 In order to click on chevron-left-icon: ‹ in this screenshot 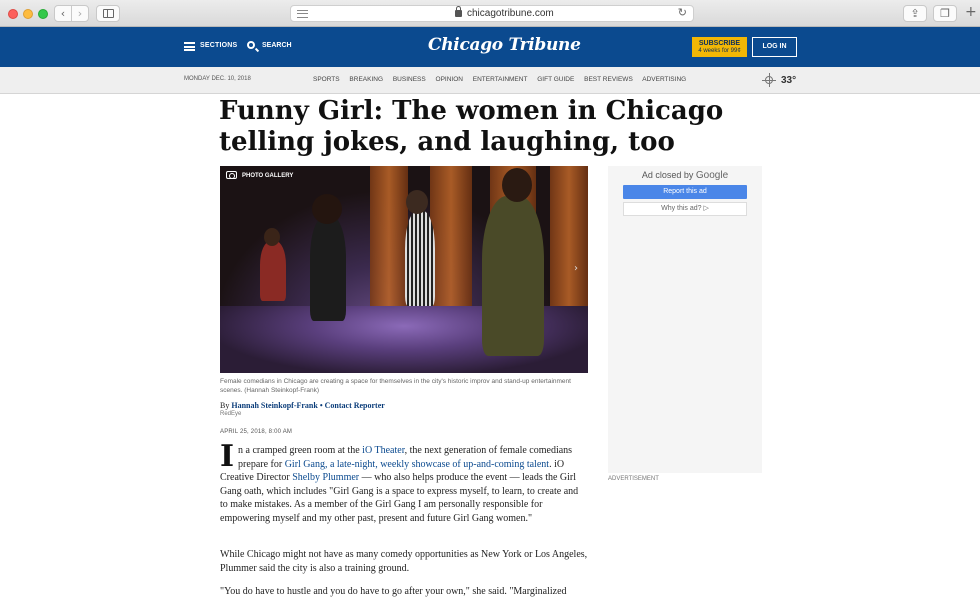, I will do `click(63, 13)`.